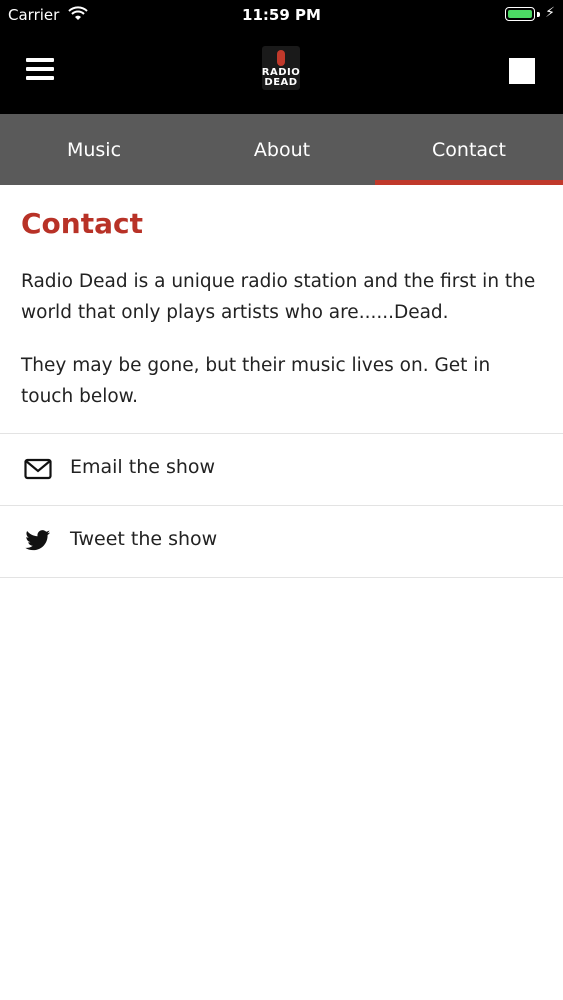 This screenshot has height=1000, width=563. I want to click on app-header: RADIO DEAD, so click(281, 72).